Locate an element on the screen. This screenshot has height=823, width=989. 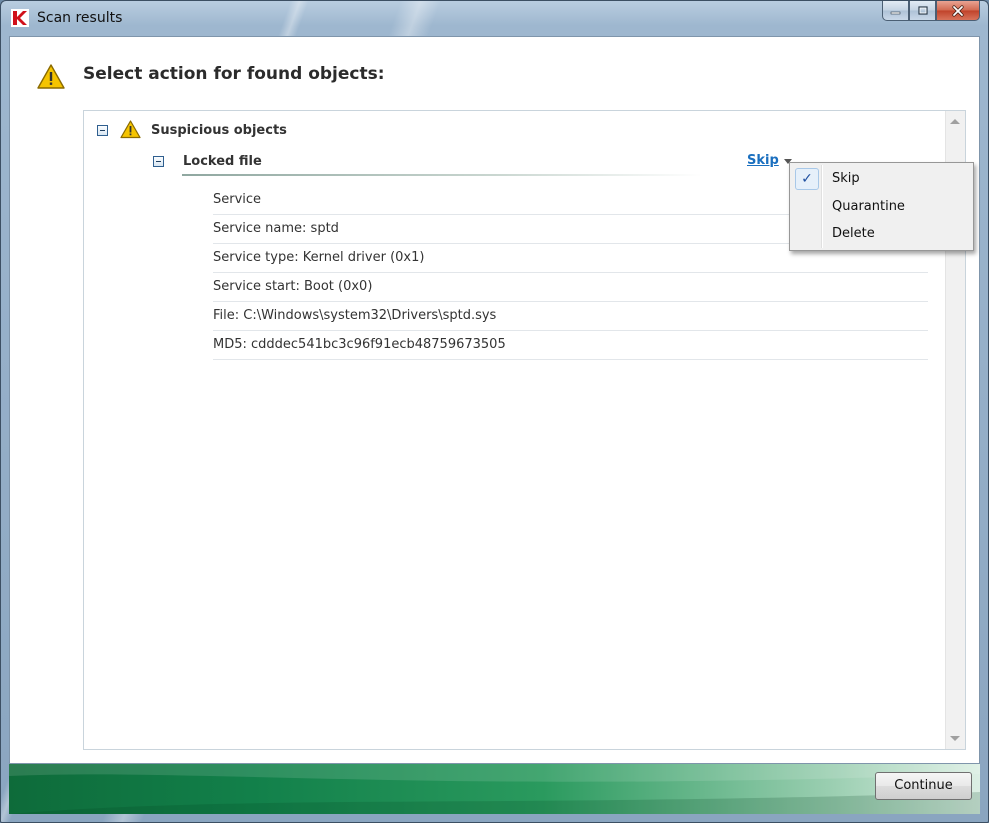
detail-row: MD5: cdddec541bc3c96f91ecb48759673505 is located at coordinates (570, 345).